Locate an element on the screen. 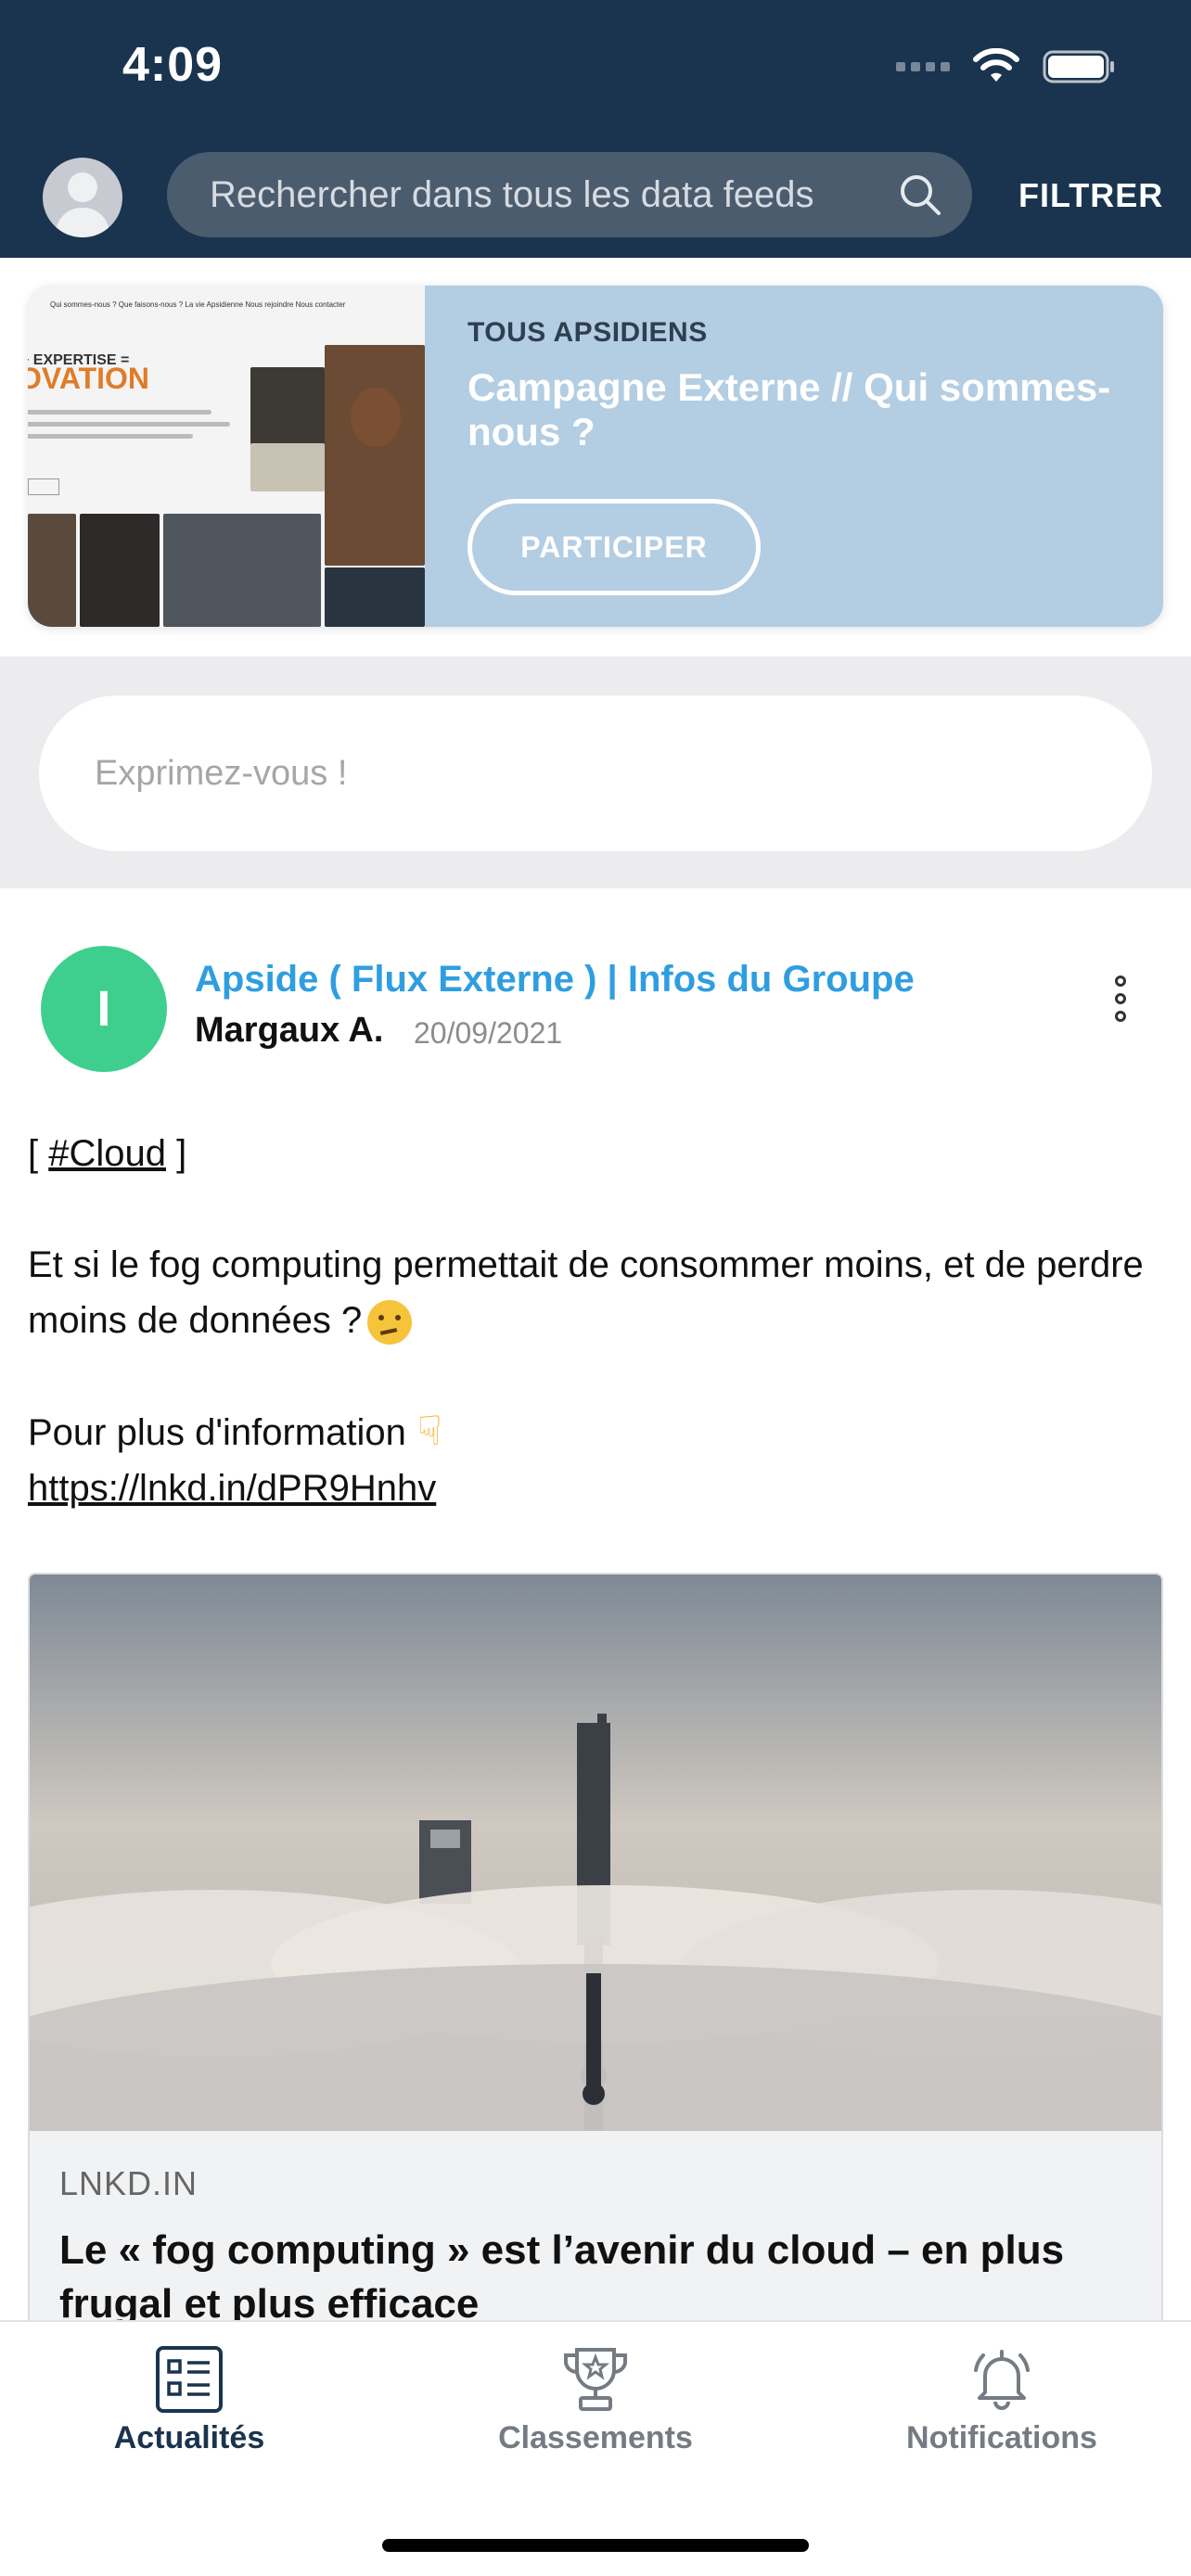 This screenshot has height=2576, width=1191. thumbnail-photo-team-a is located at coordinates (52, 570).